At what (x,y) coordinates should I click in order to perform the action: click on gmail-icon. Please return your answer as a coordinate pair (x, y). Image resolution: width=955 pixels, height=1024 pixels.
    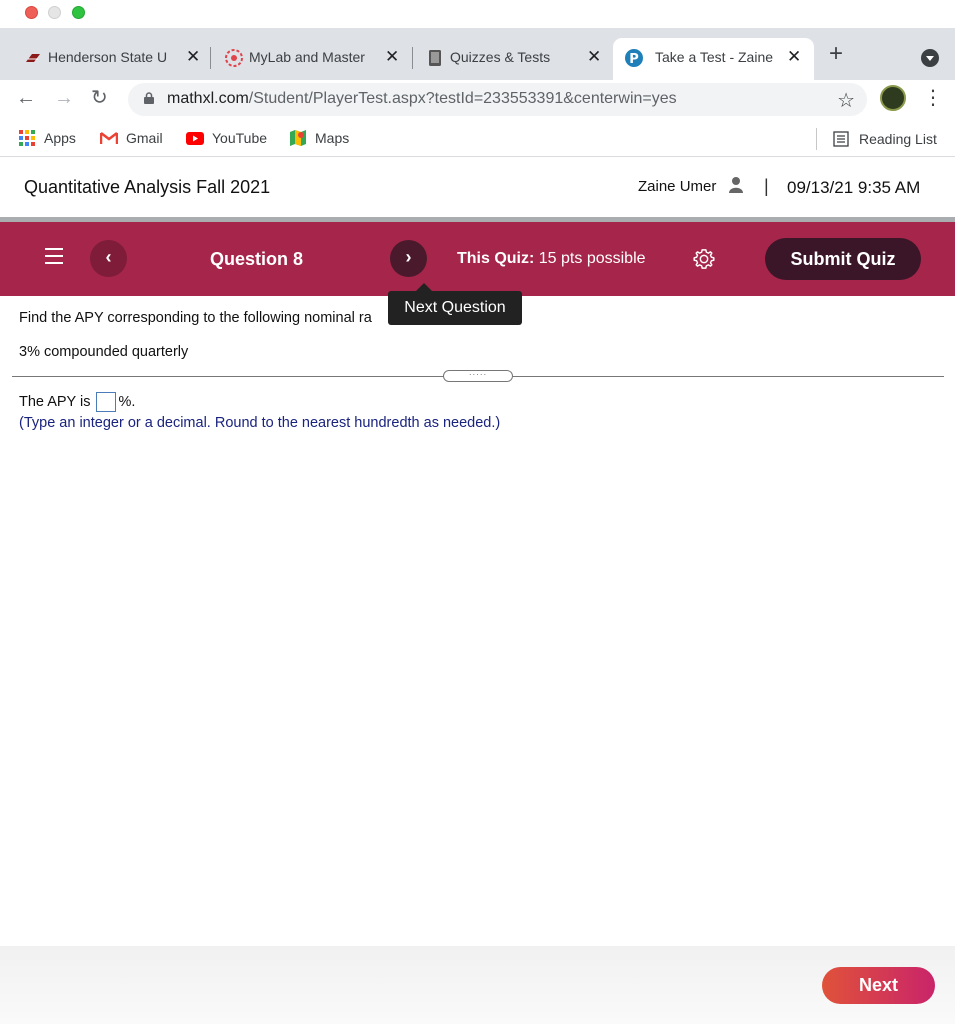
    Looking at the image, I should click on (109, 138).